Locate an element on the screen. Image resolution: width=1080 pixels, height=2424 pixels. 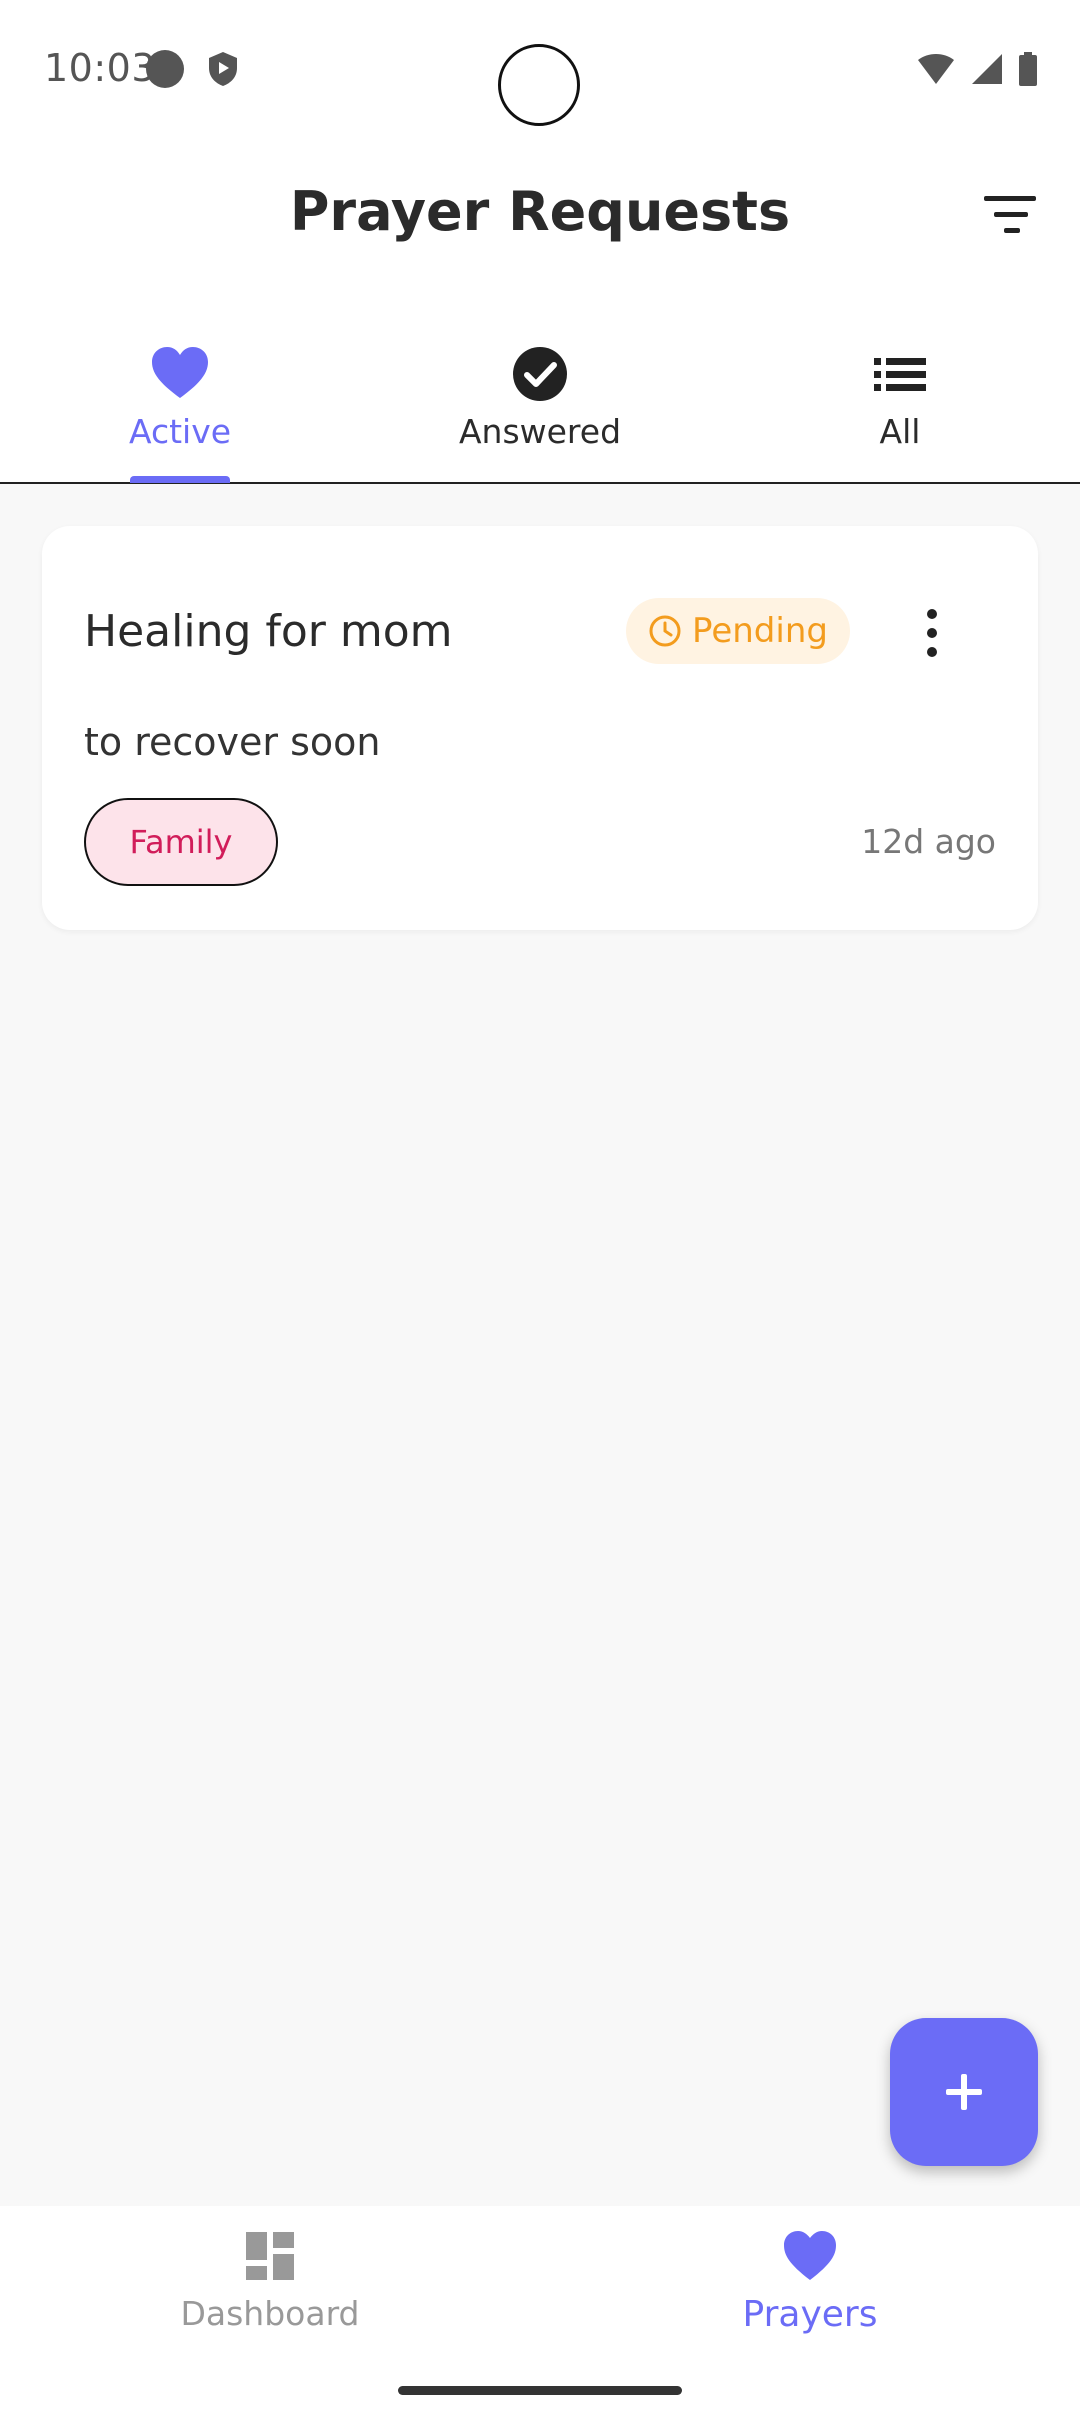
app-header: Prayer Requests is located at coordinates (540, 215).